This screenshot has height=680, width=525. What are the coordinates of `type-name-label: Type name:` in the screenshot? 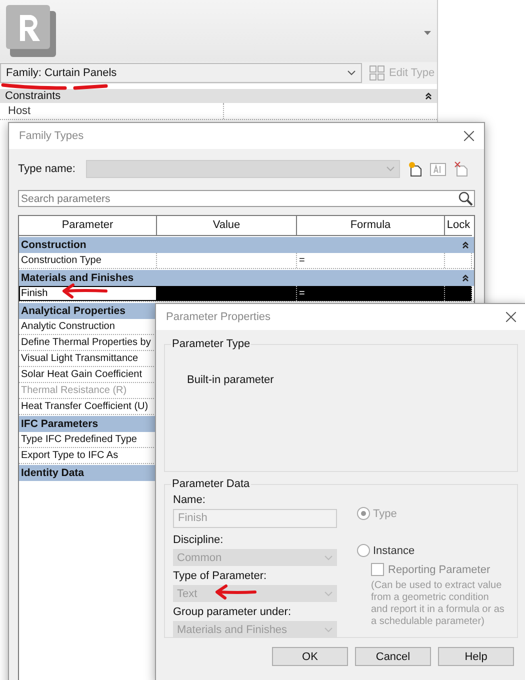 It's located at (47, 169).